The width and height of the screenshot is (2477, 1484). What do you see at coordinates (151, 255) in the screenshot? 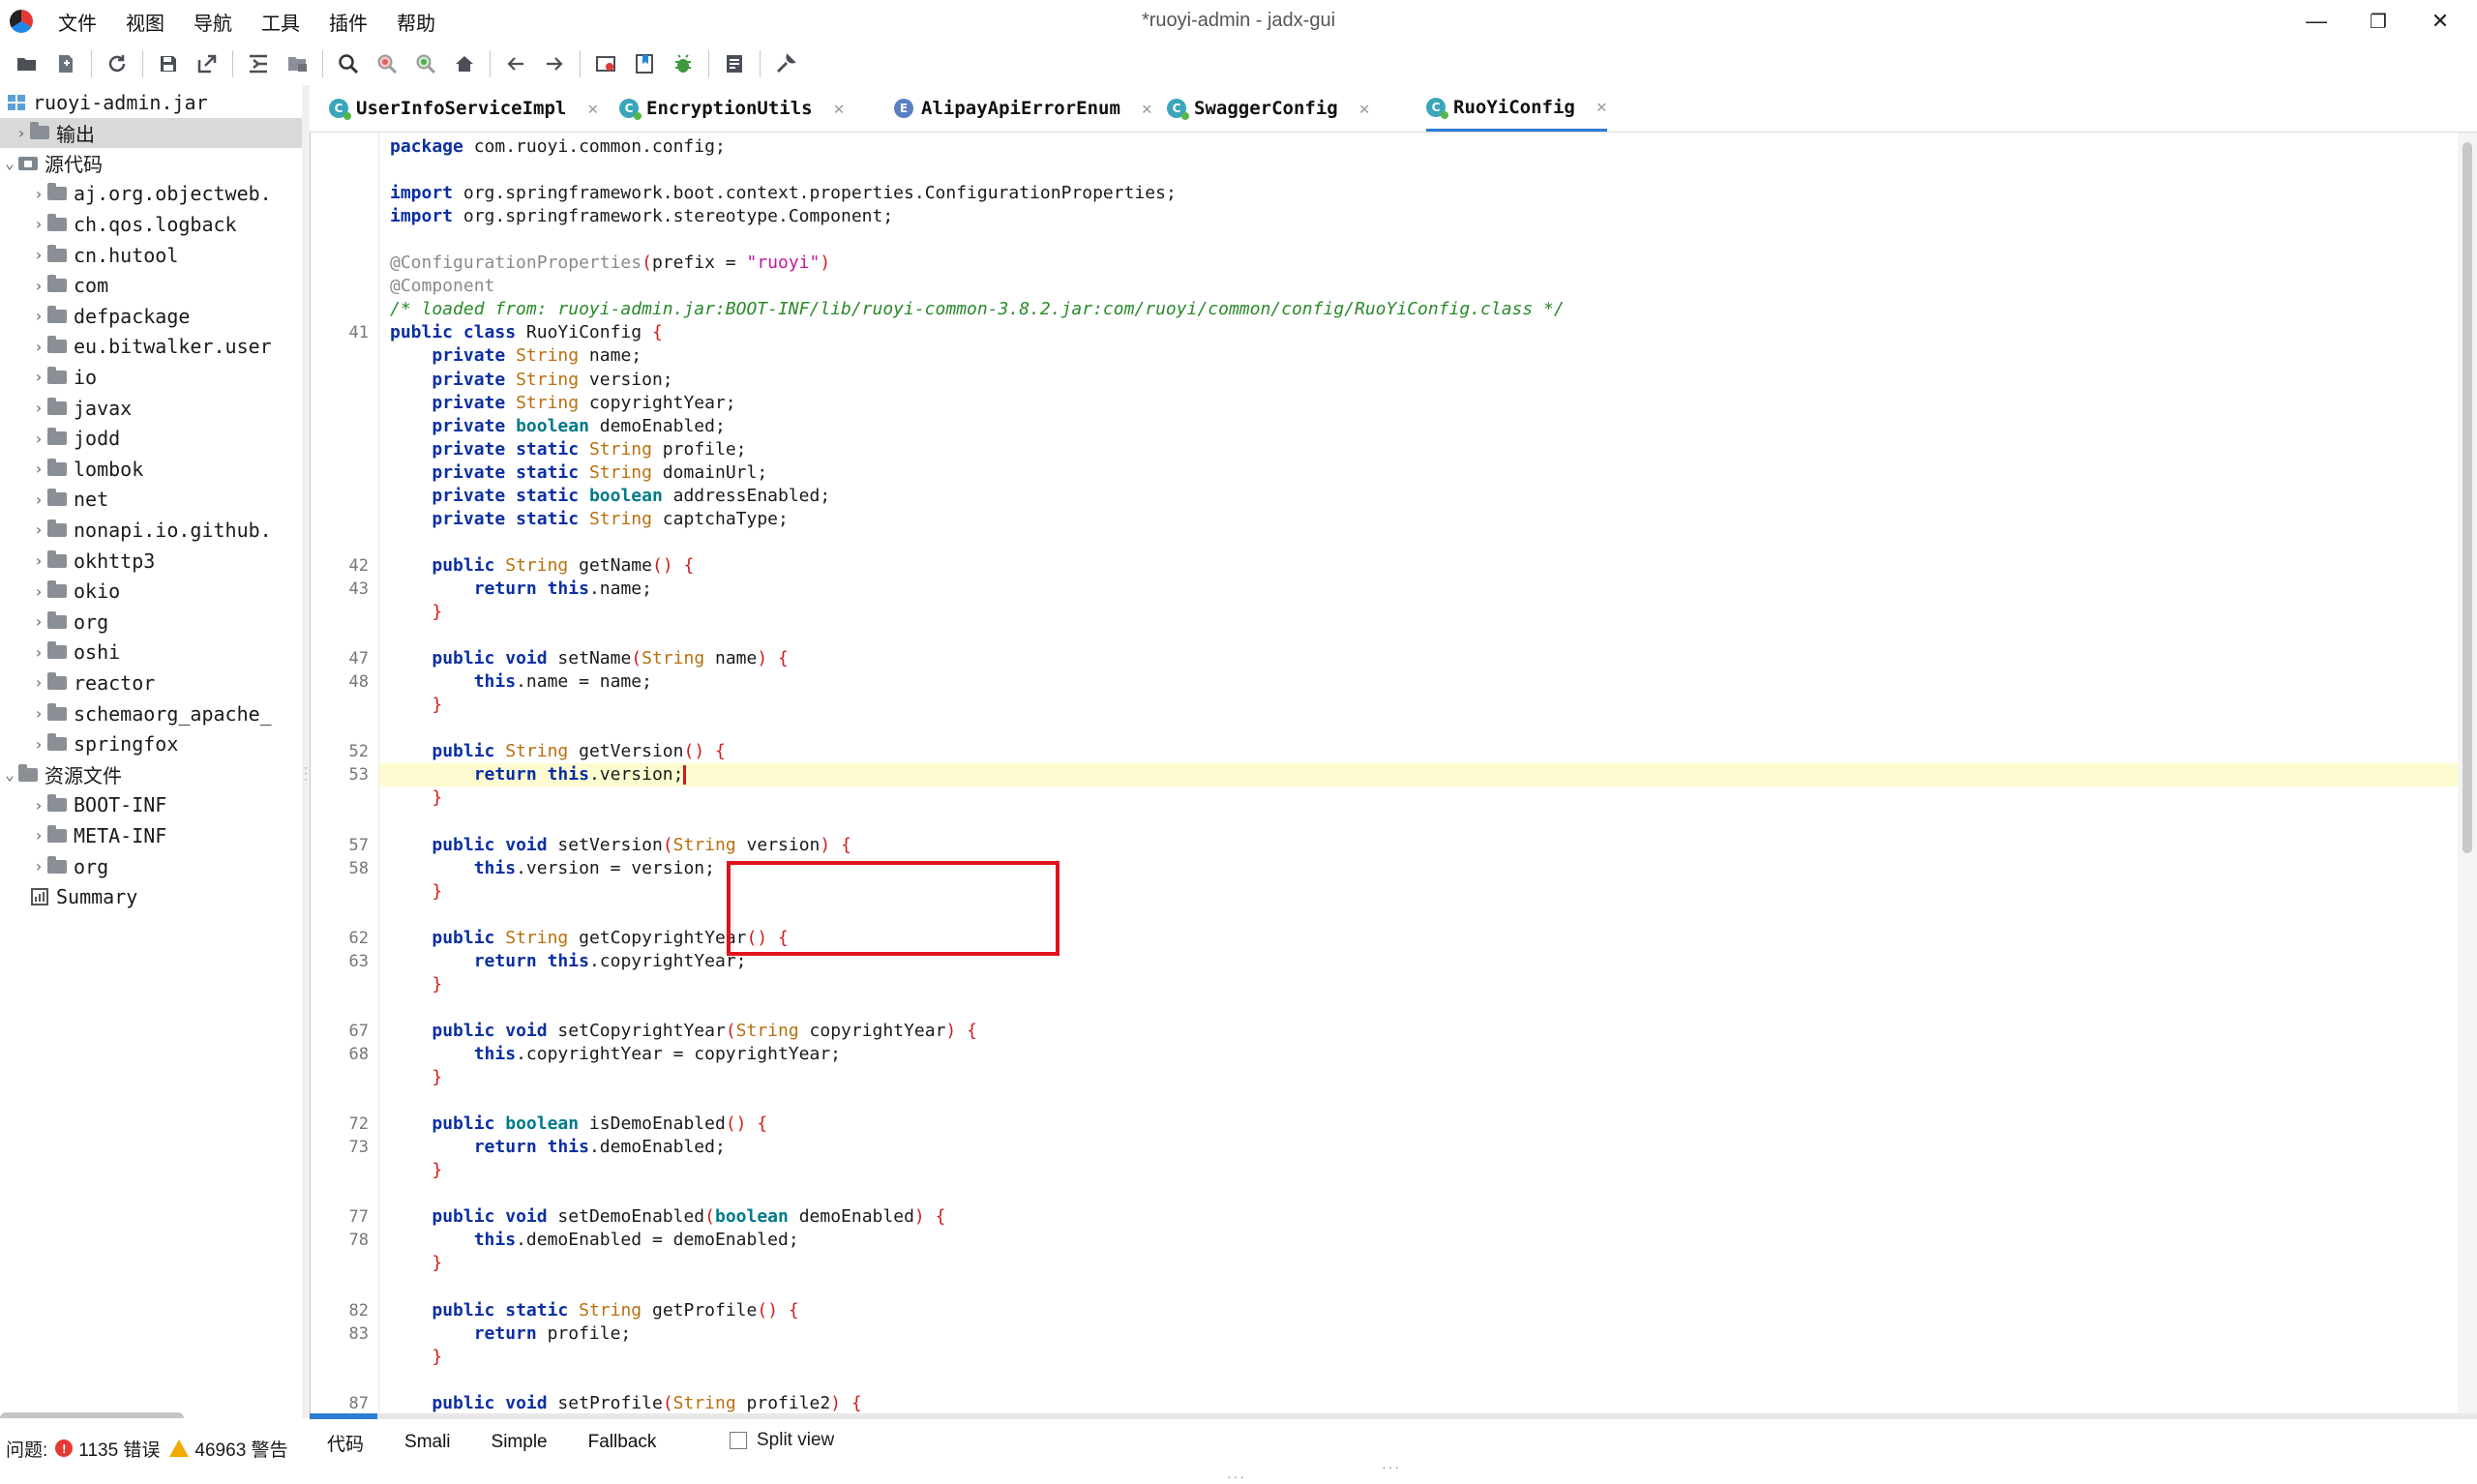
I see `tree-item: › cn.hutool` at bounding box center [151, 255].